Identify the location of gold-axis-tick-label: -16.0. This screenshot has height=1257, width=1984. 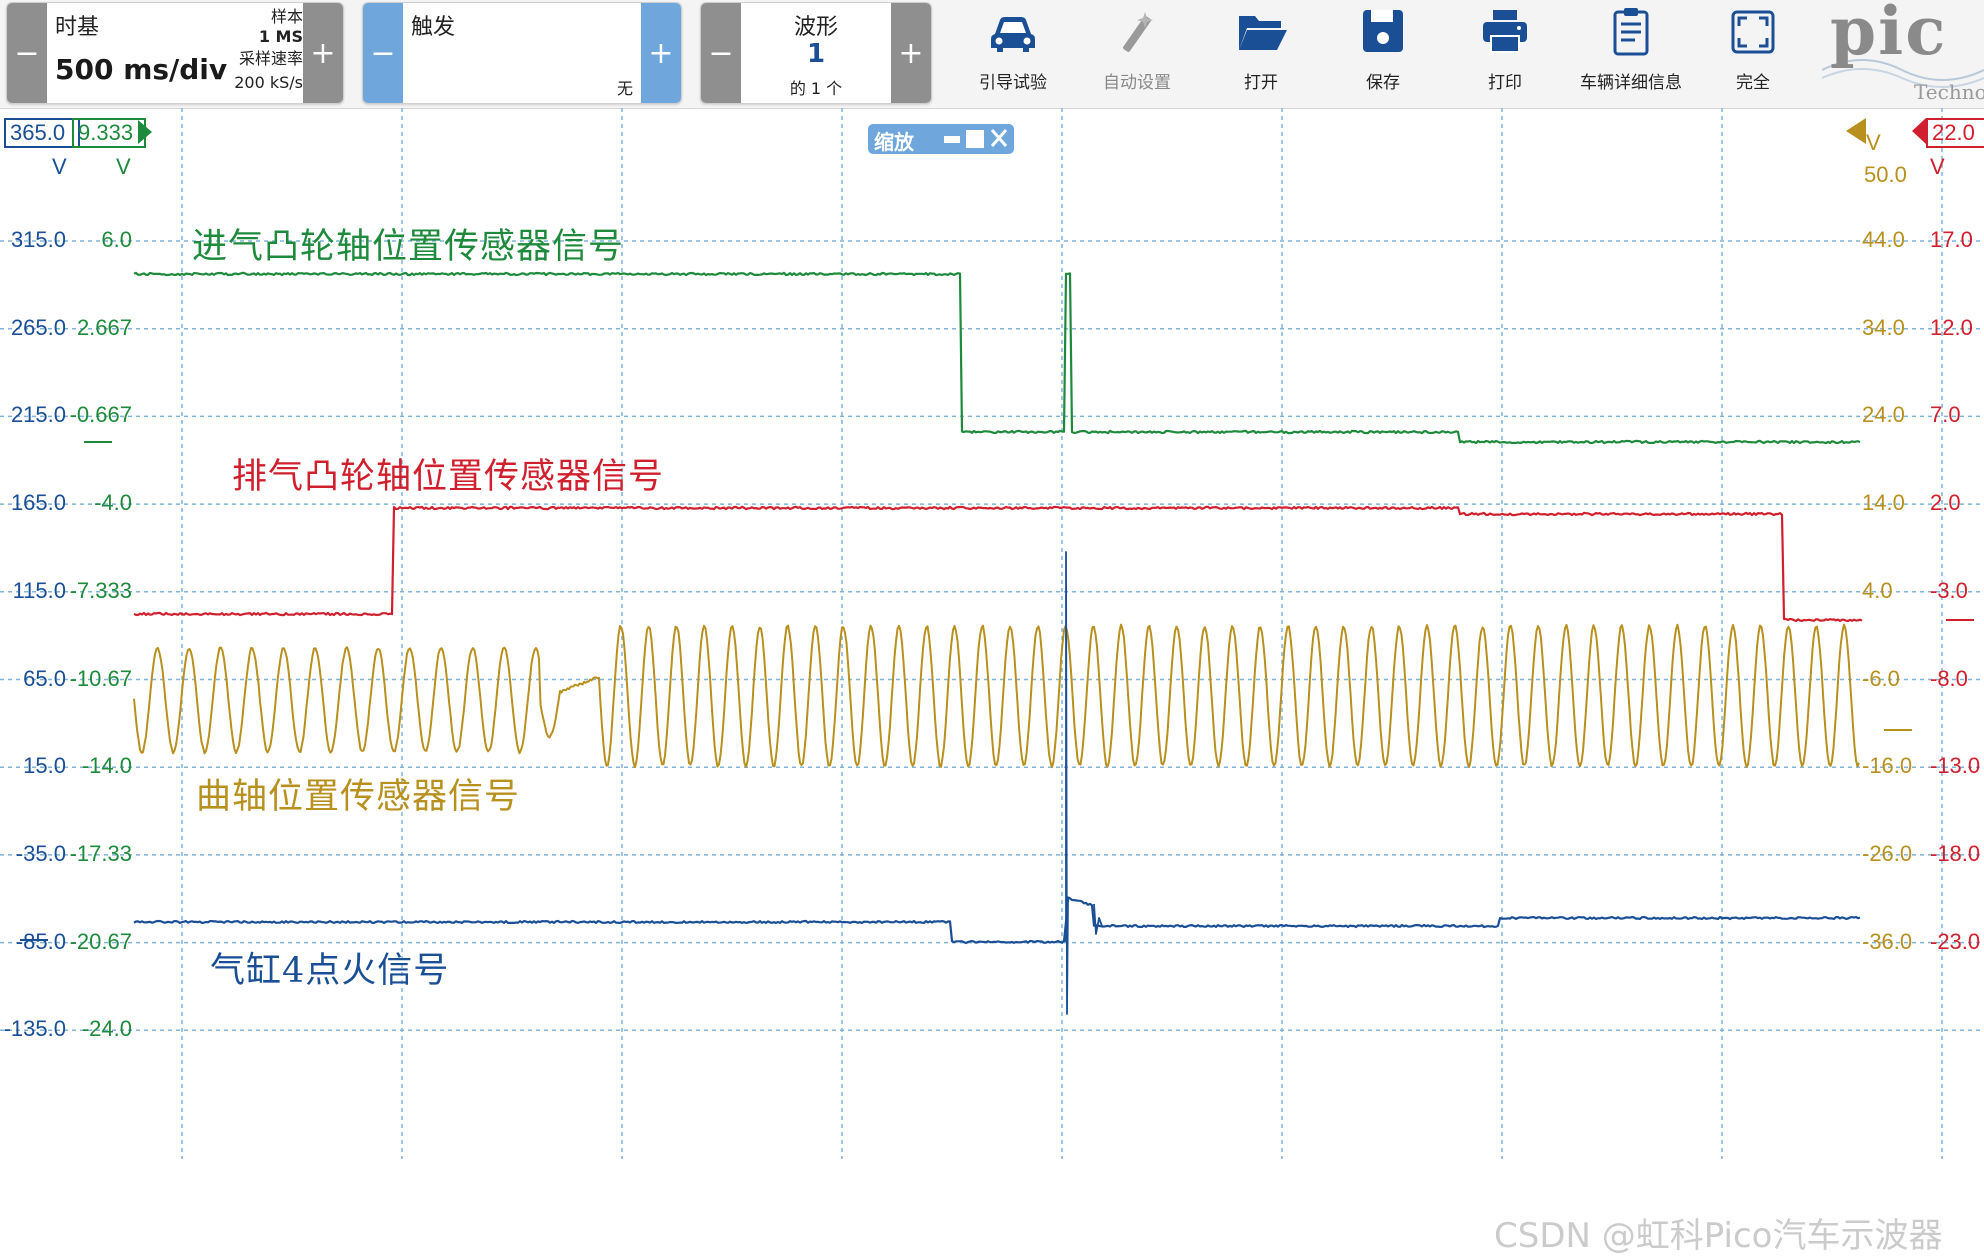
(1887, 766).